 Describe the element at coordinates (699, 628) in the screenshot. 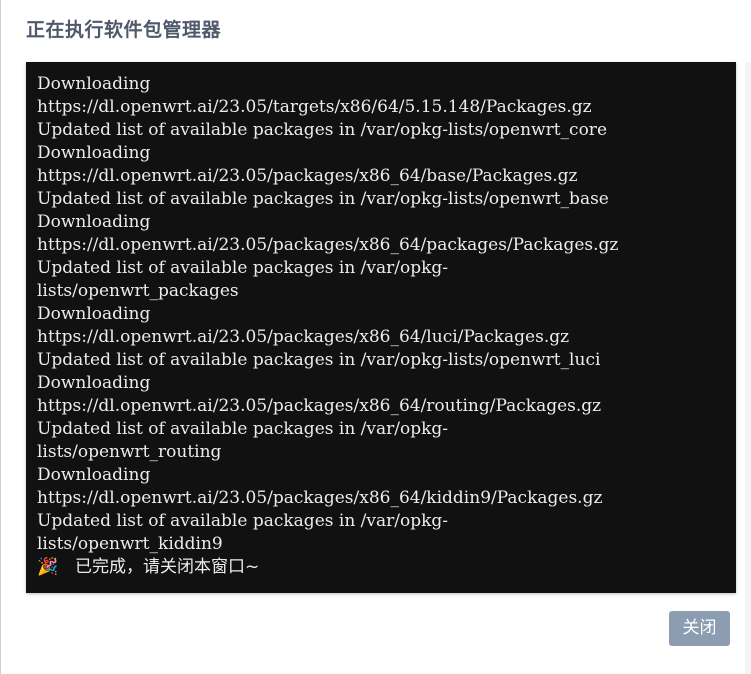

I see `close-button: 关闭` at that location.